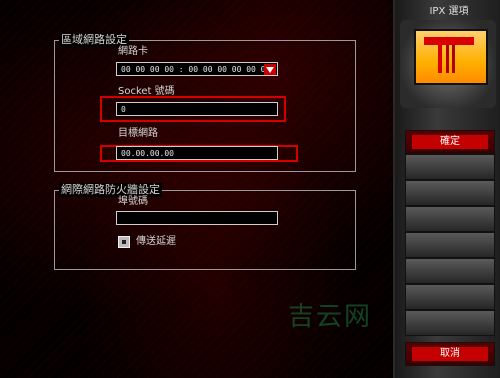 This screenshot has height=378, width=500. Describe the element at coordinates (197, 218) in the screenshot. I see `port-input` at that location.